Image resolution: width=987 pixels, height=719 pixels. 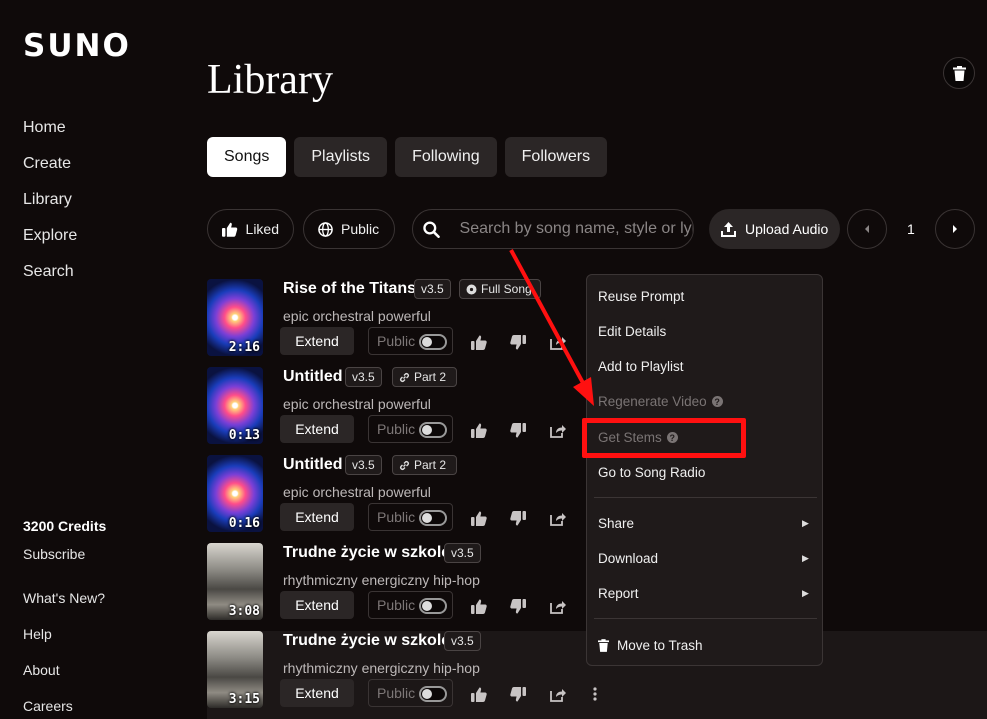 I want to click on menu-item-regenerate-video: Regenerate Video ?, so click(x=660, y=401).